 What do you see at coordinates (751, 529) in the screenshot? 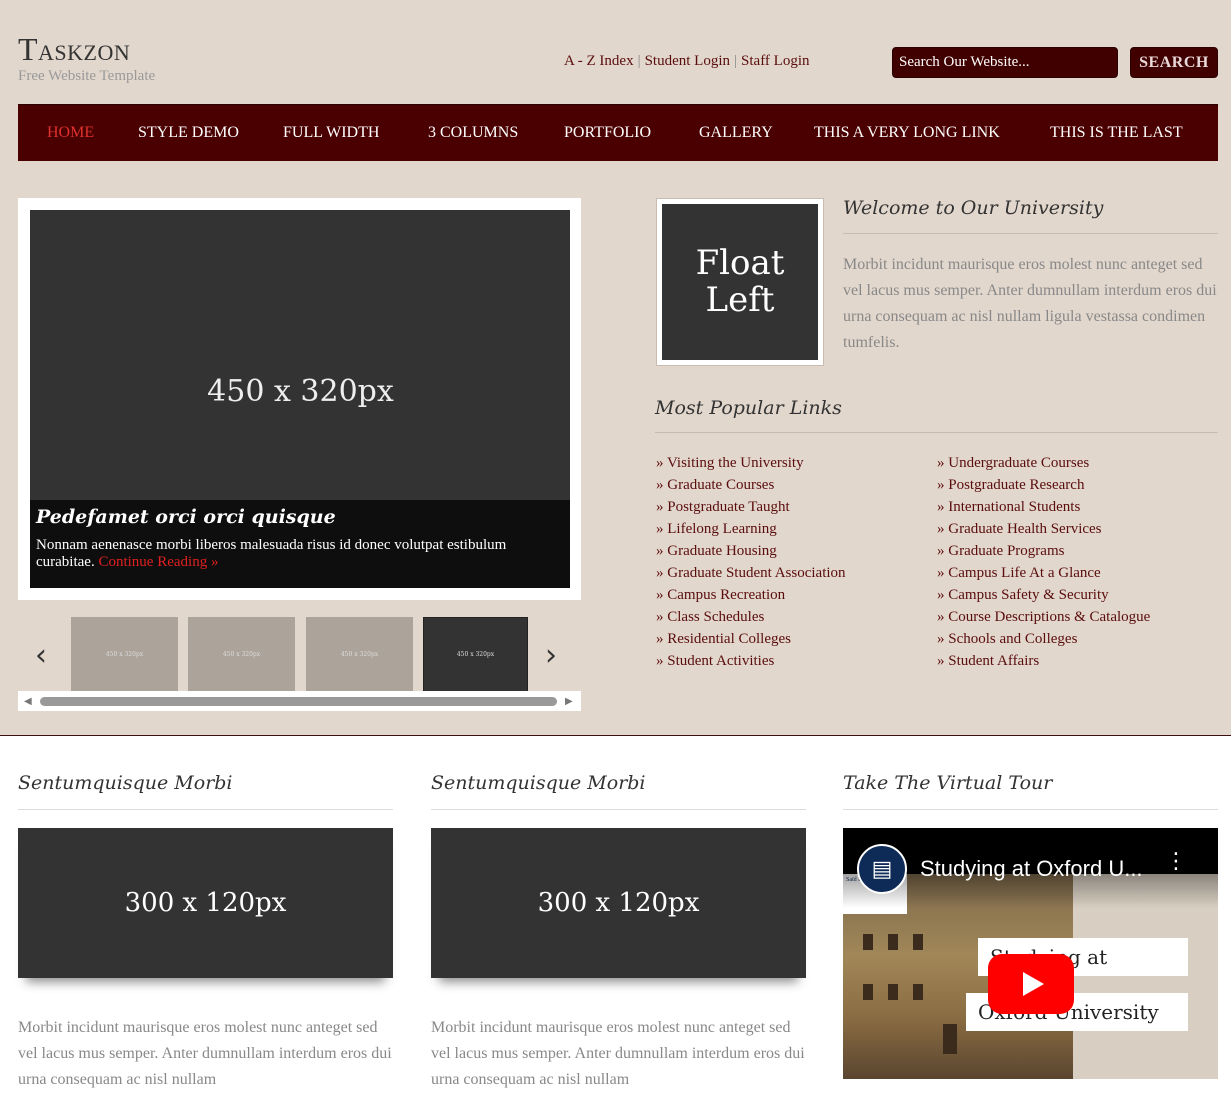
I see `link-item: » Lifelong Learning` at bounding box center [751, 529].